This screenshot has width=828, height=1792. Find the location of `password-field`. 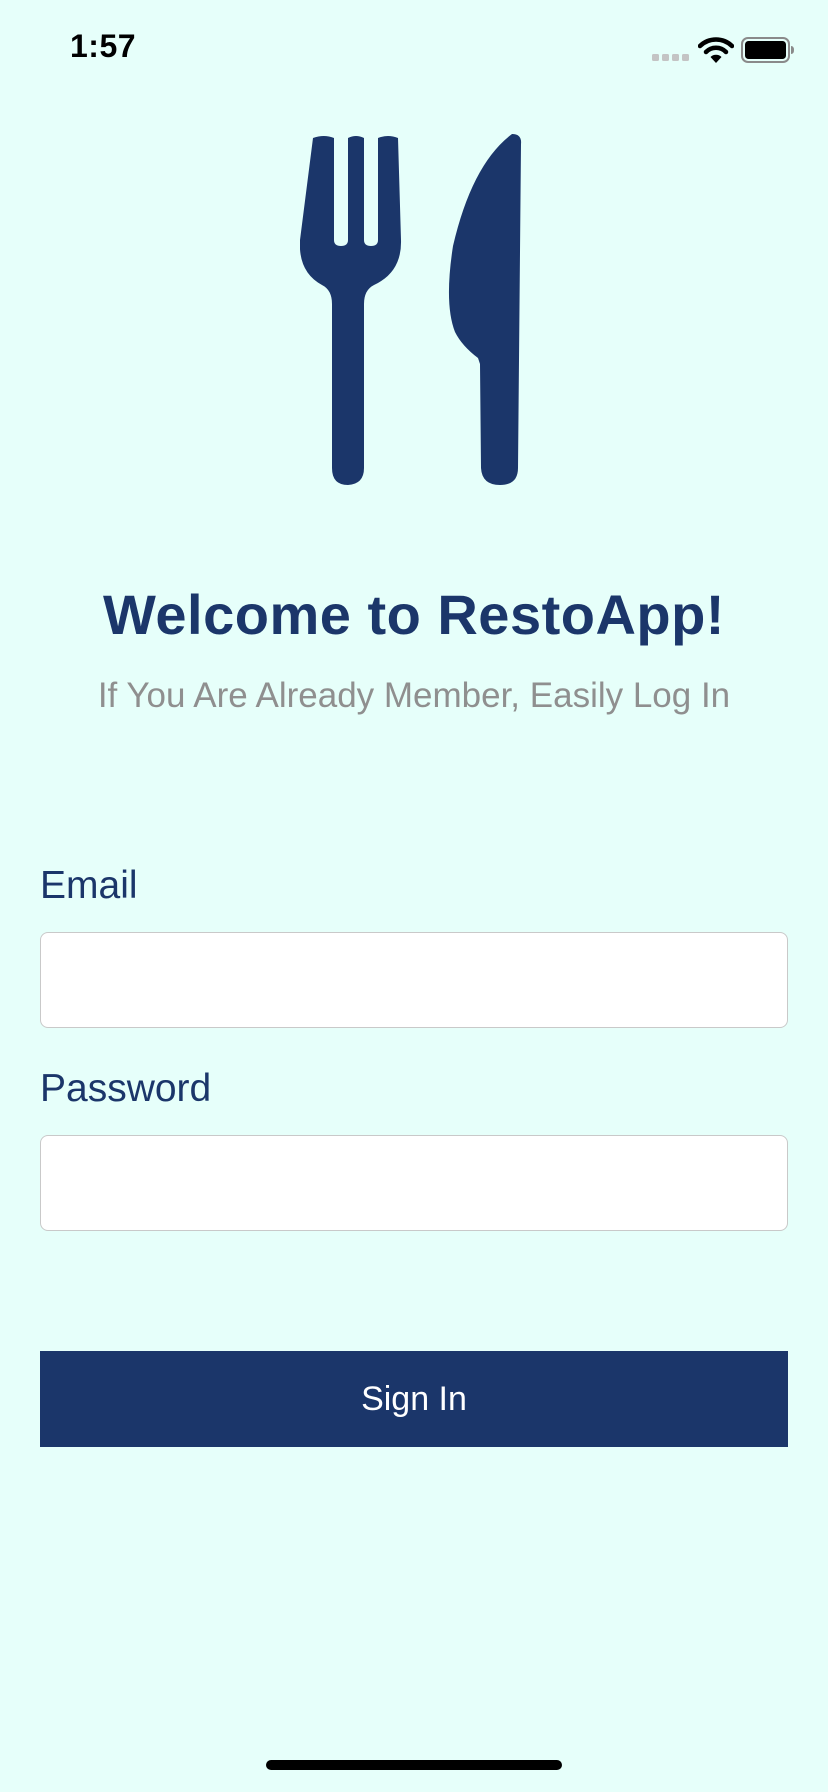

password-field is located at coordinates (414, 1183).